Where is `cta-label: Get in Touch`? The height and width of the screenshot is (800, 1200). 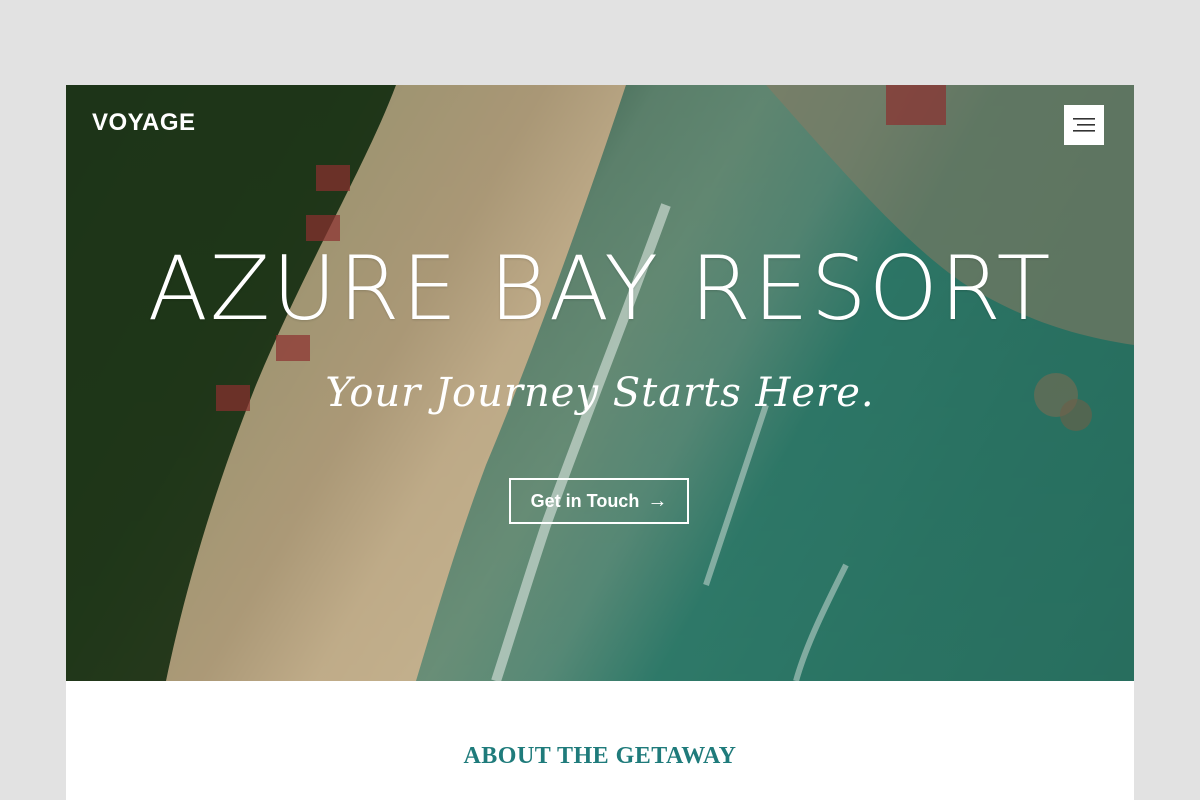 cta-label: Get in Touch is located at coordinates (585, 500).